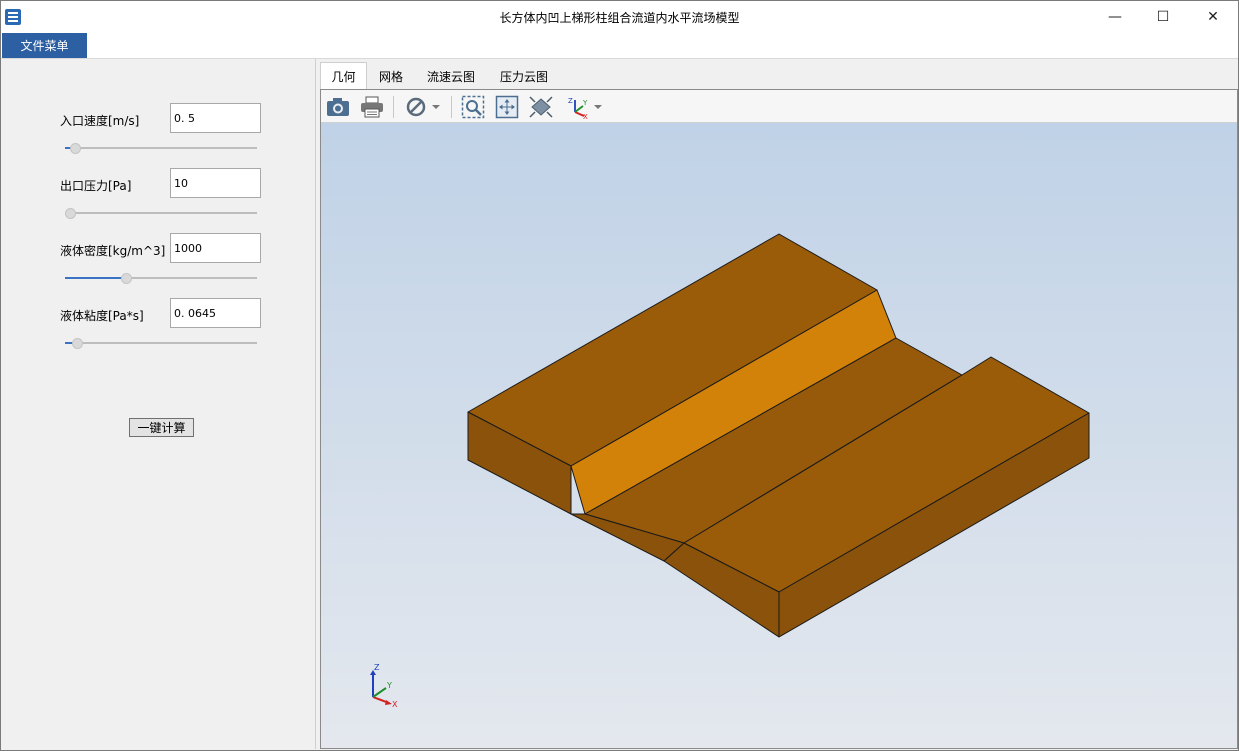 This screenshot has width=1239, height=751. I want to click on minimize-button: —, so click(1115, 16).